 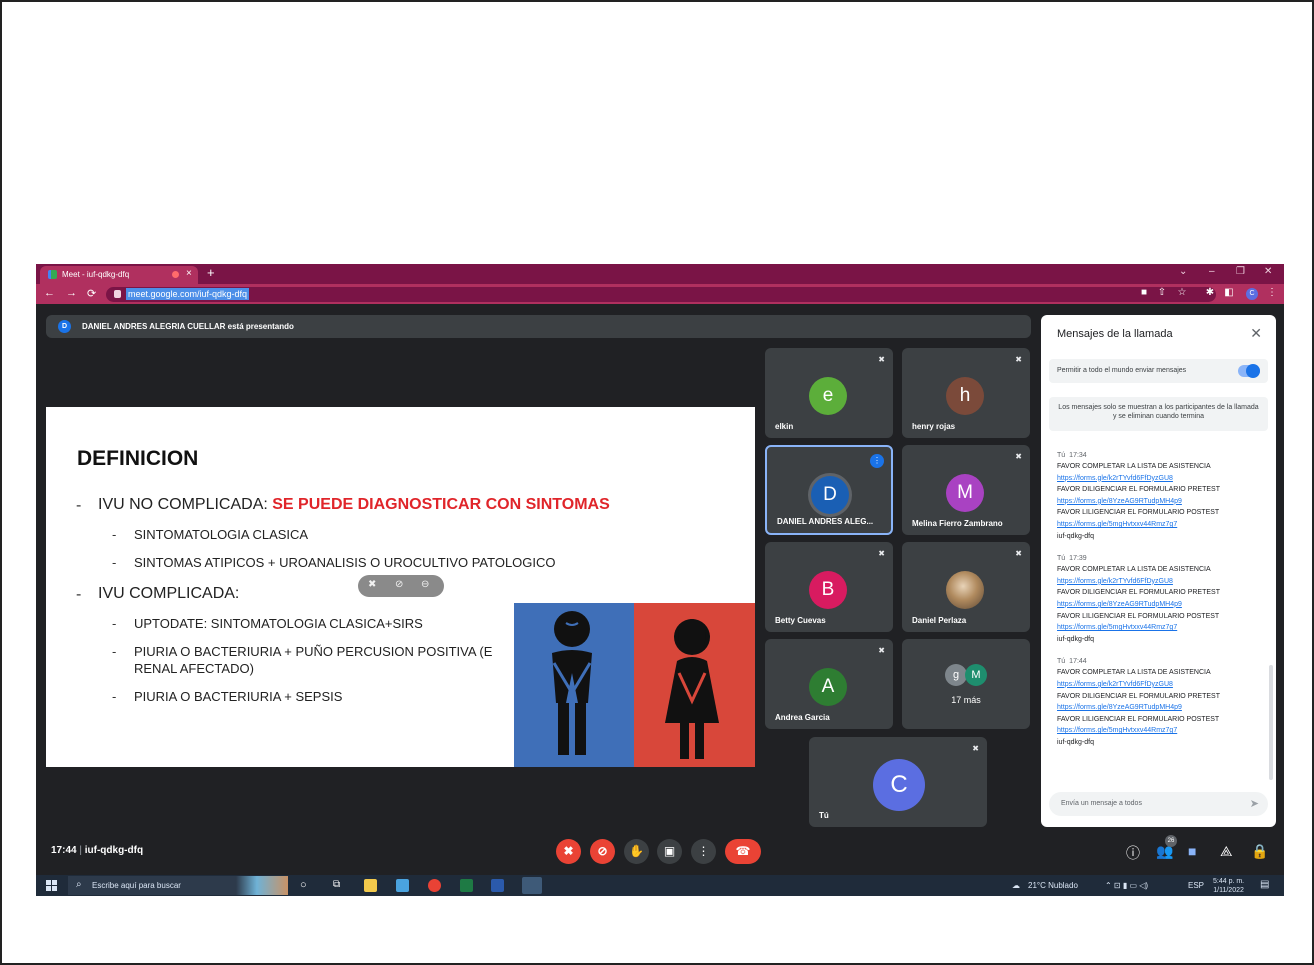 I want to click on message-text: FAVOR DILIGENCIAR EL FORMULARIO PRETEST, so click(x=1138, y=490).